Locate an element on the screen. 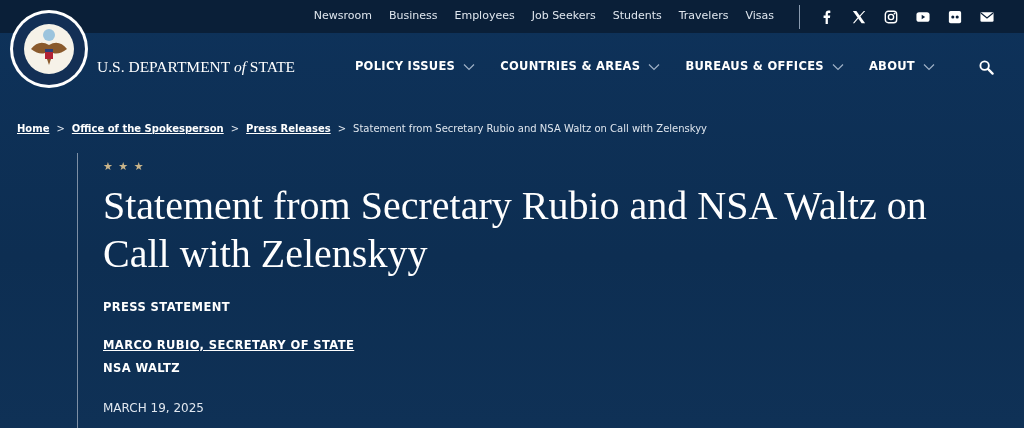 The height and width of the screenshot is (428, 1024). nav-menu-item: POLICY ISSUES is located at coordinates (405, 67).